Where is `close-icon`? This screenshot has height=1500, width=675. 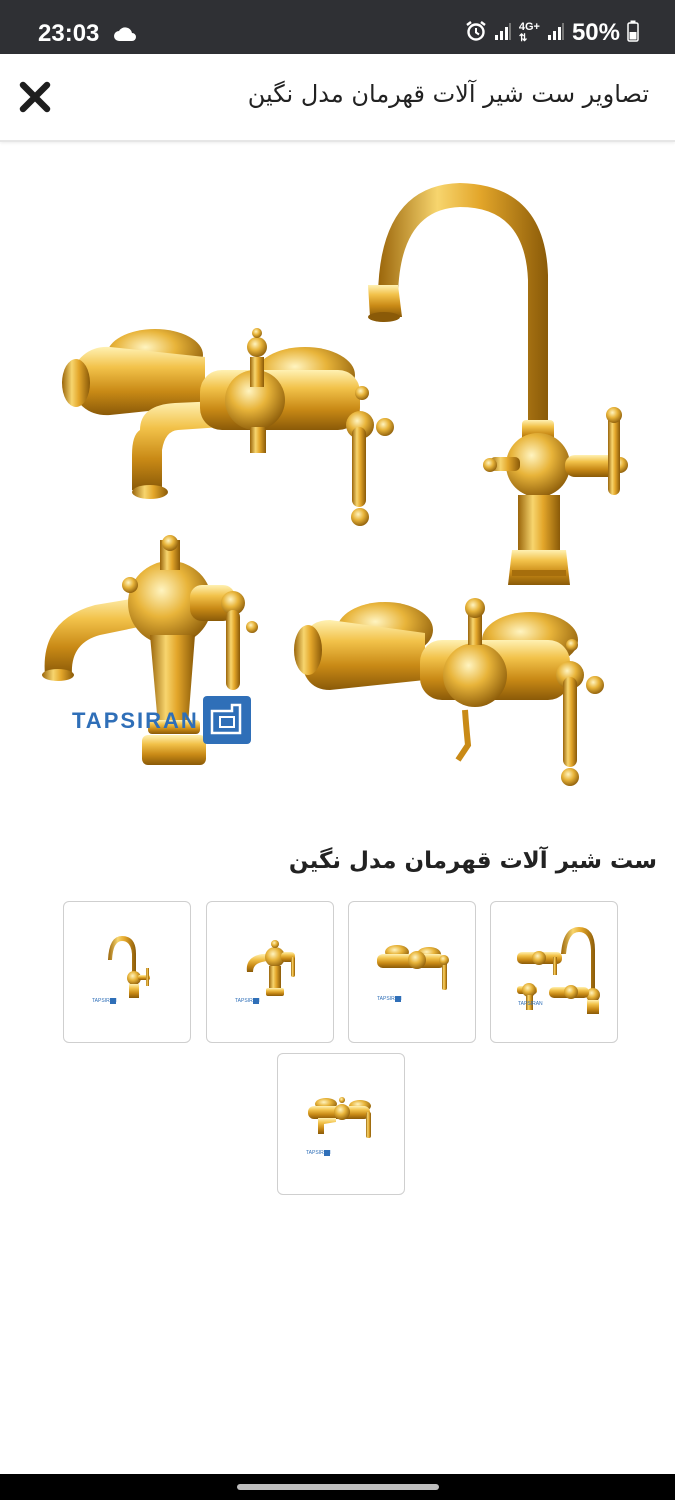
close-icon is located at coordinates (35, 97).